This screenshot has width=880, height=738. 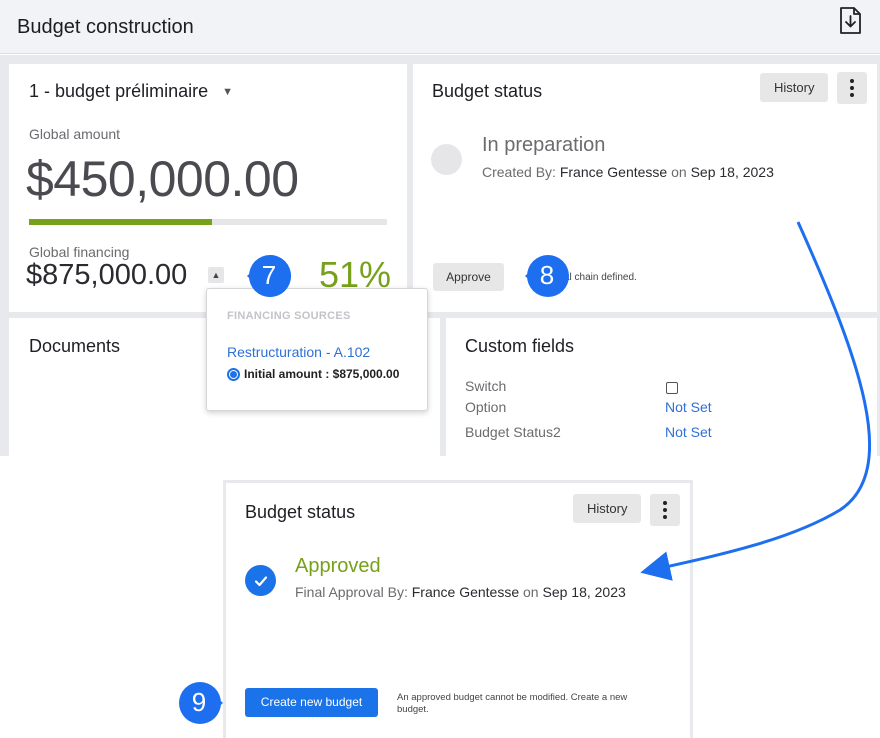 I want to click on documents-title: Documents, so click(x=75, y=346).